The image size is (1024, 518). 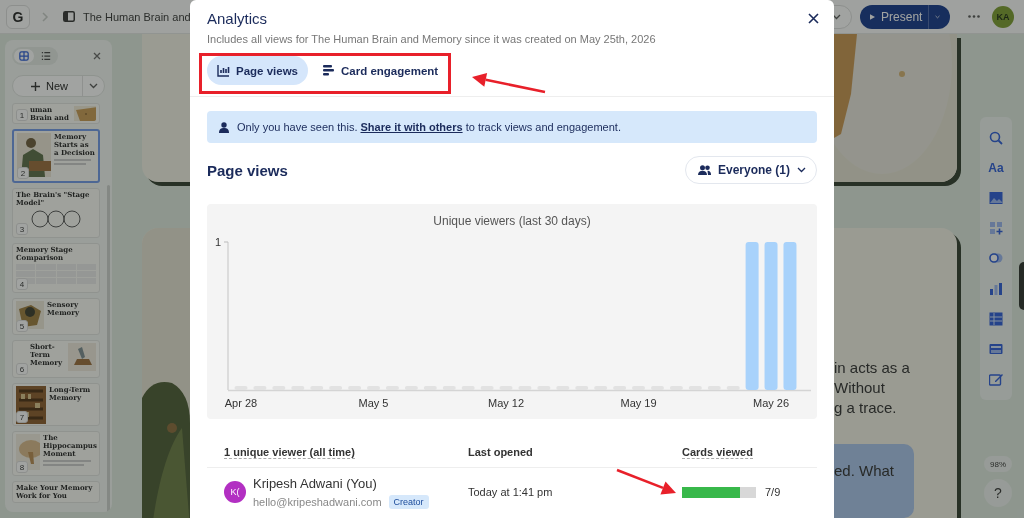 I want to click on tab: Page views, so click(x=257, y=70).